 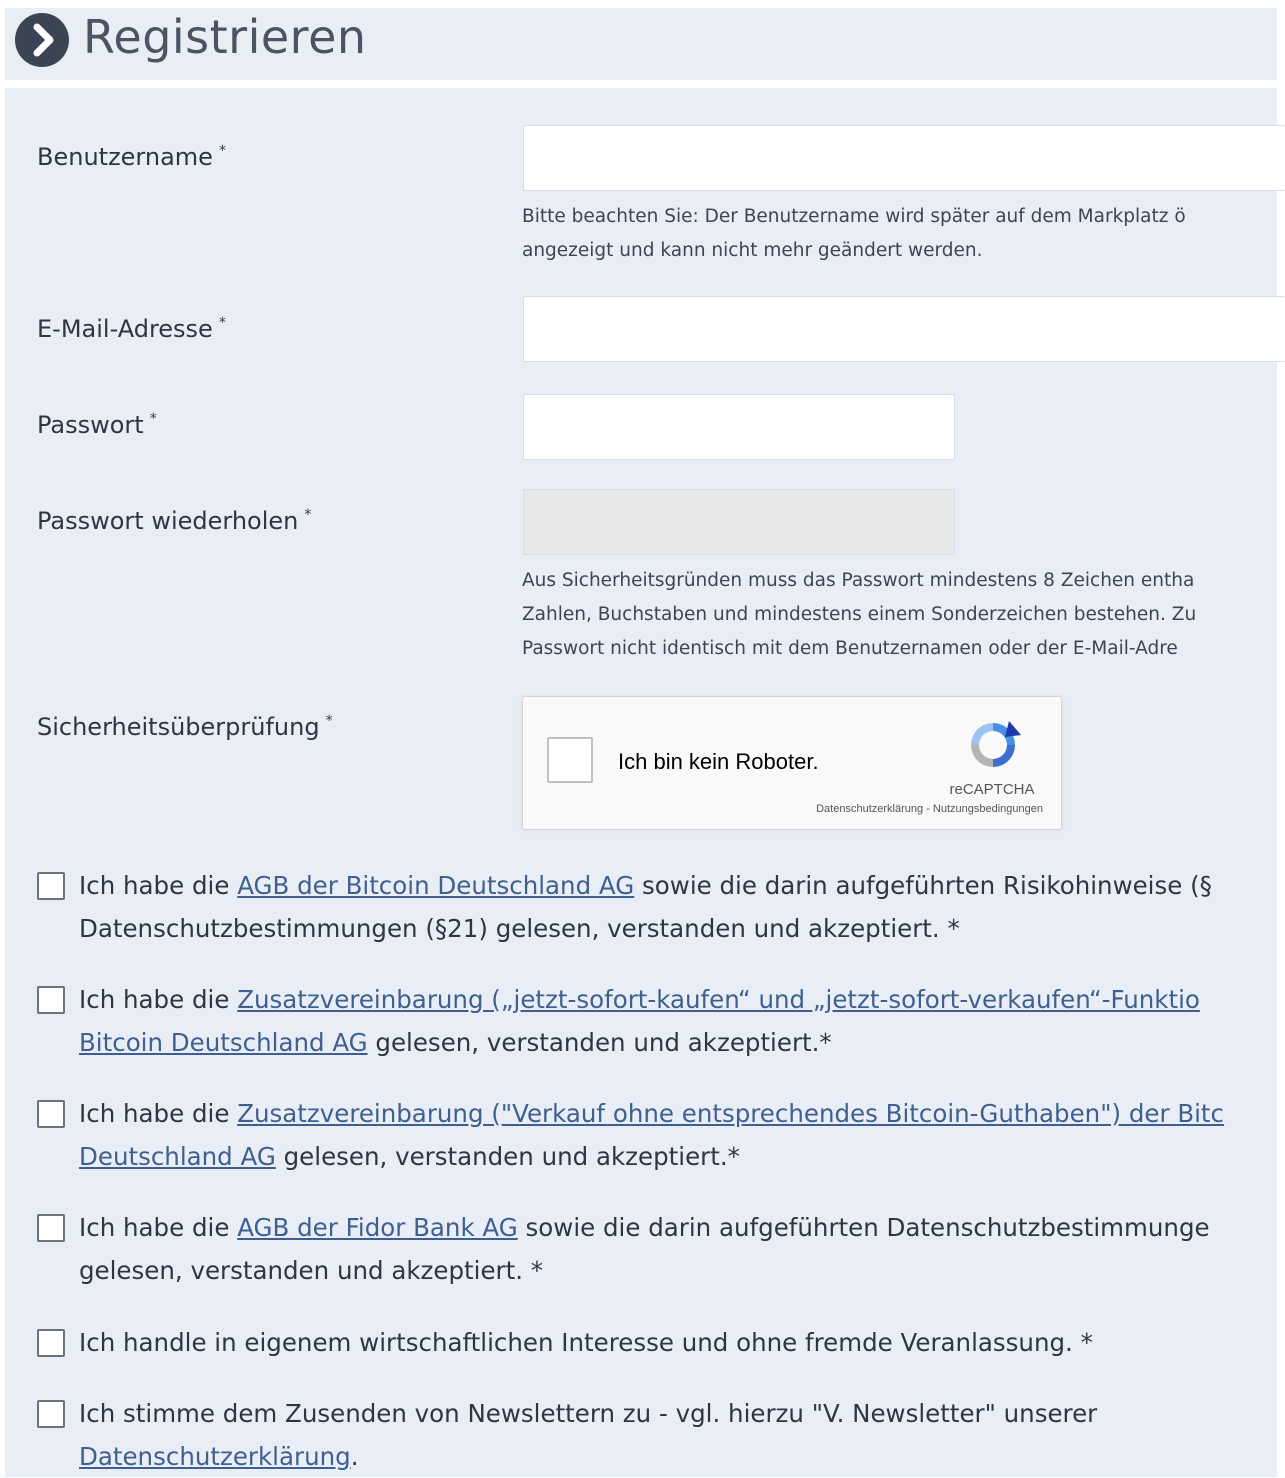 I want to click on page-title: Registrieren, so click(x=225, y=37).